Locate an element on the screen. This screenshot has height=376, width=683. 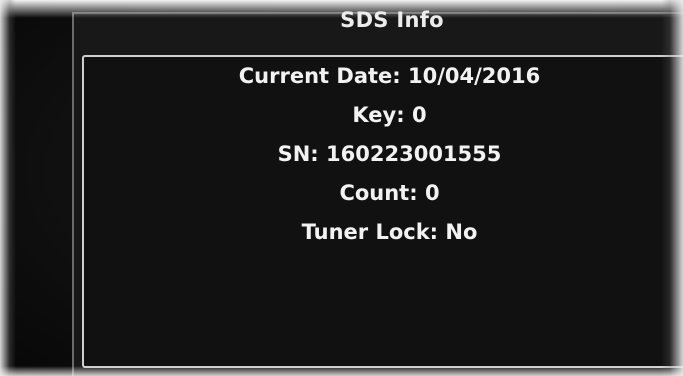
tuner-lock-label: Tuner Lock: is located at coordinates (370, 232).